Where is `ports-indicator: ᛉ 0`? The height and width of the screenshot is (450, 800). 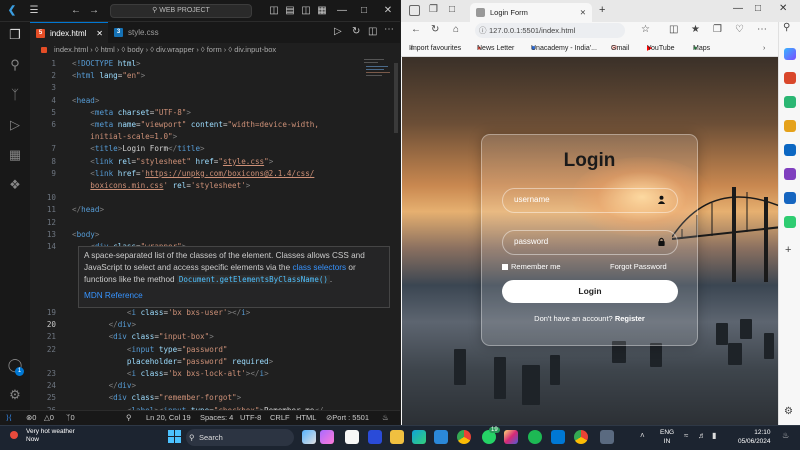
ports-indicator: ᛉ 0 is located at coordinates (70, 418).